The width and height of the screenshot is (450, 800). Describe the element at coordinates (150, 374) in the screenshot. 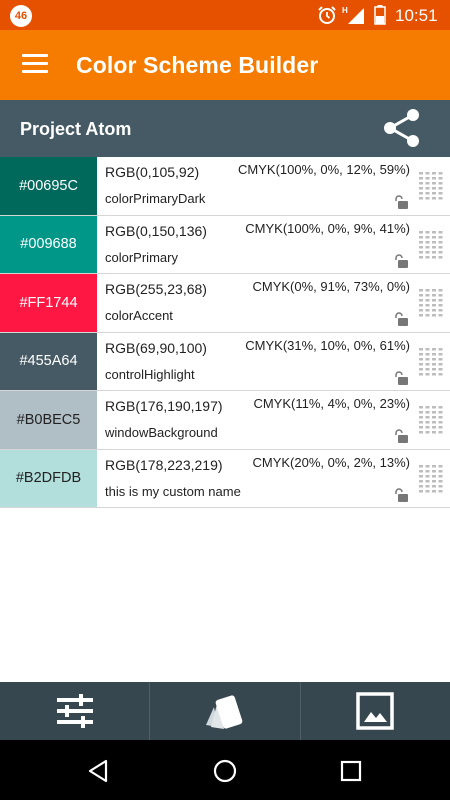

I see `color-name: controlHighlight` at that location.